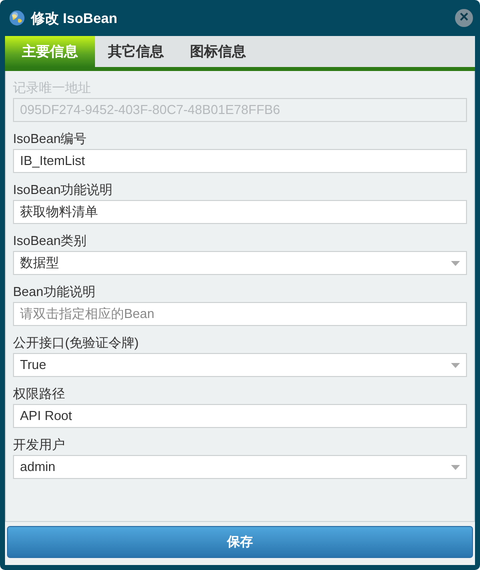 This screenshot has height=570, width=480. I want to click on dropdown: True, so click(240, 365).